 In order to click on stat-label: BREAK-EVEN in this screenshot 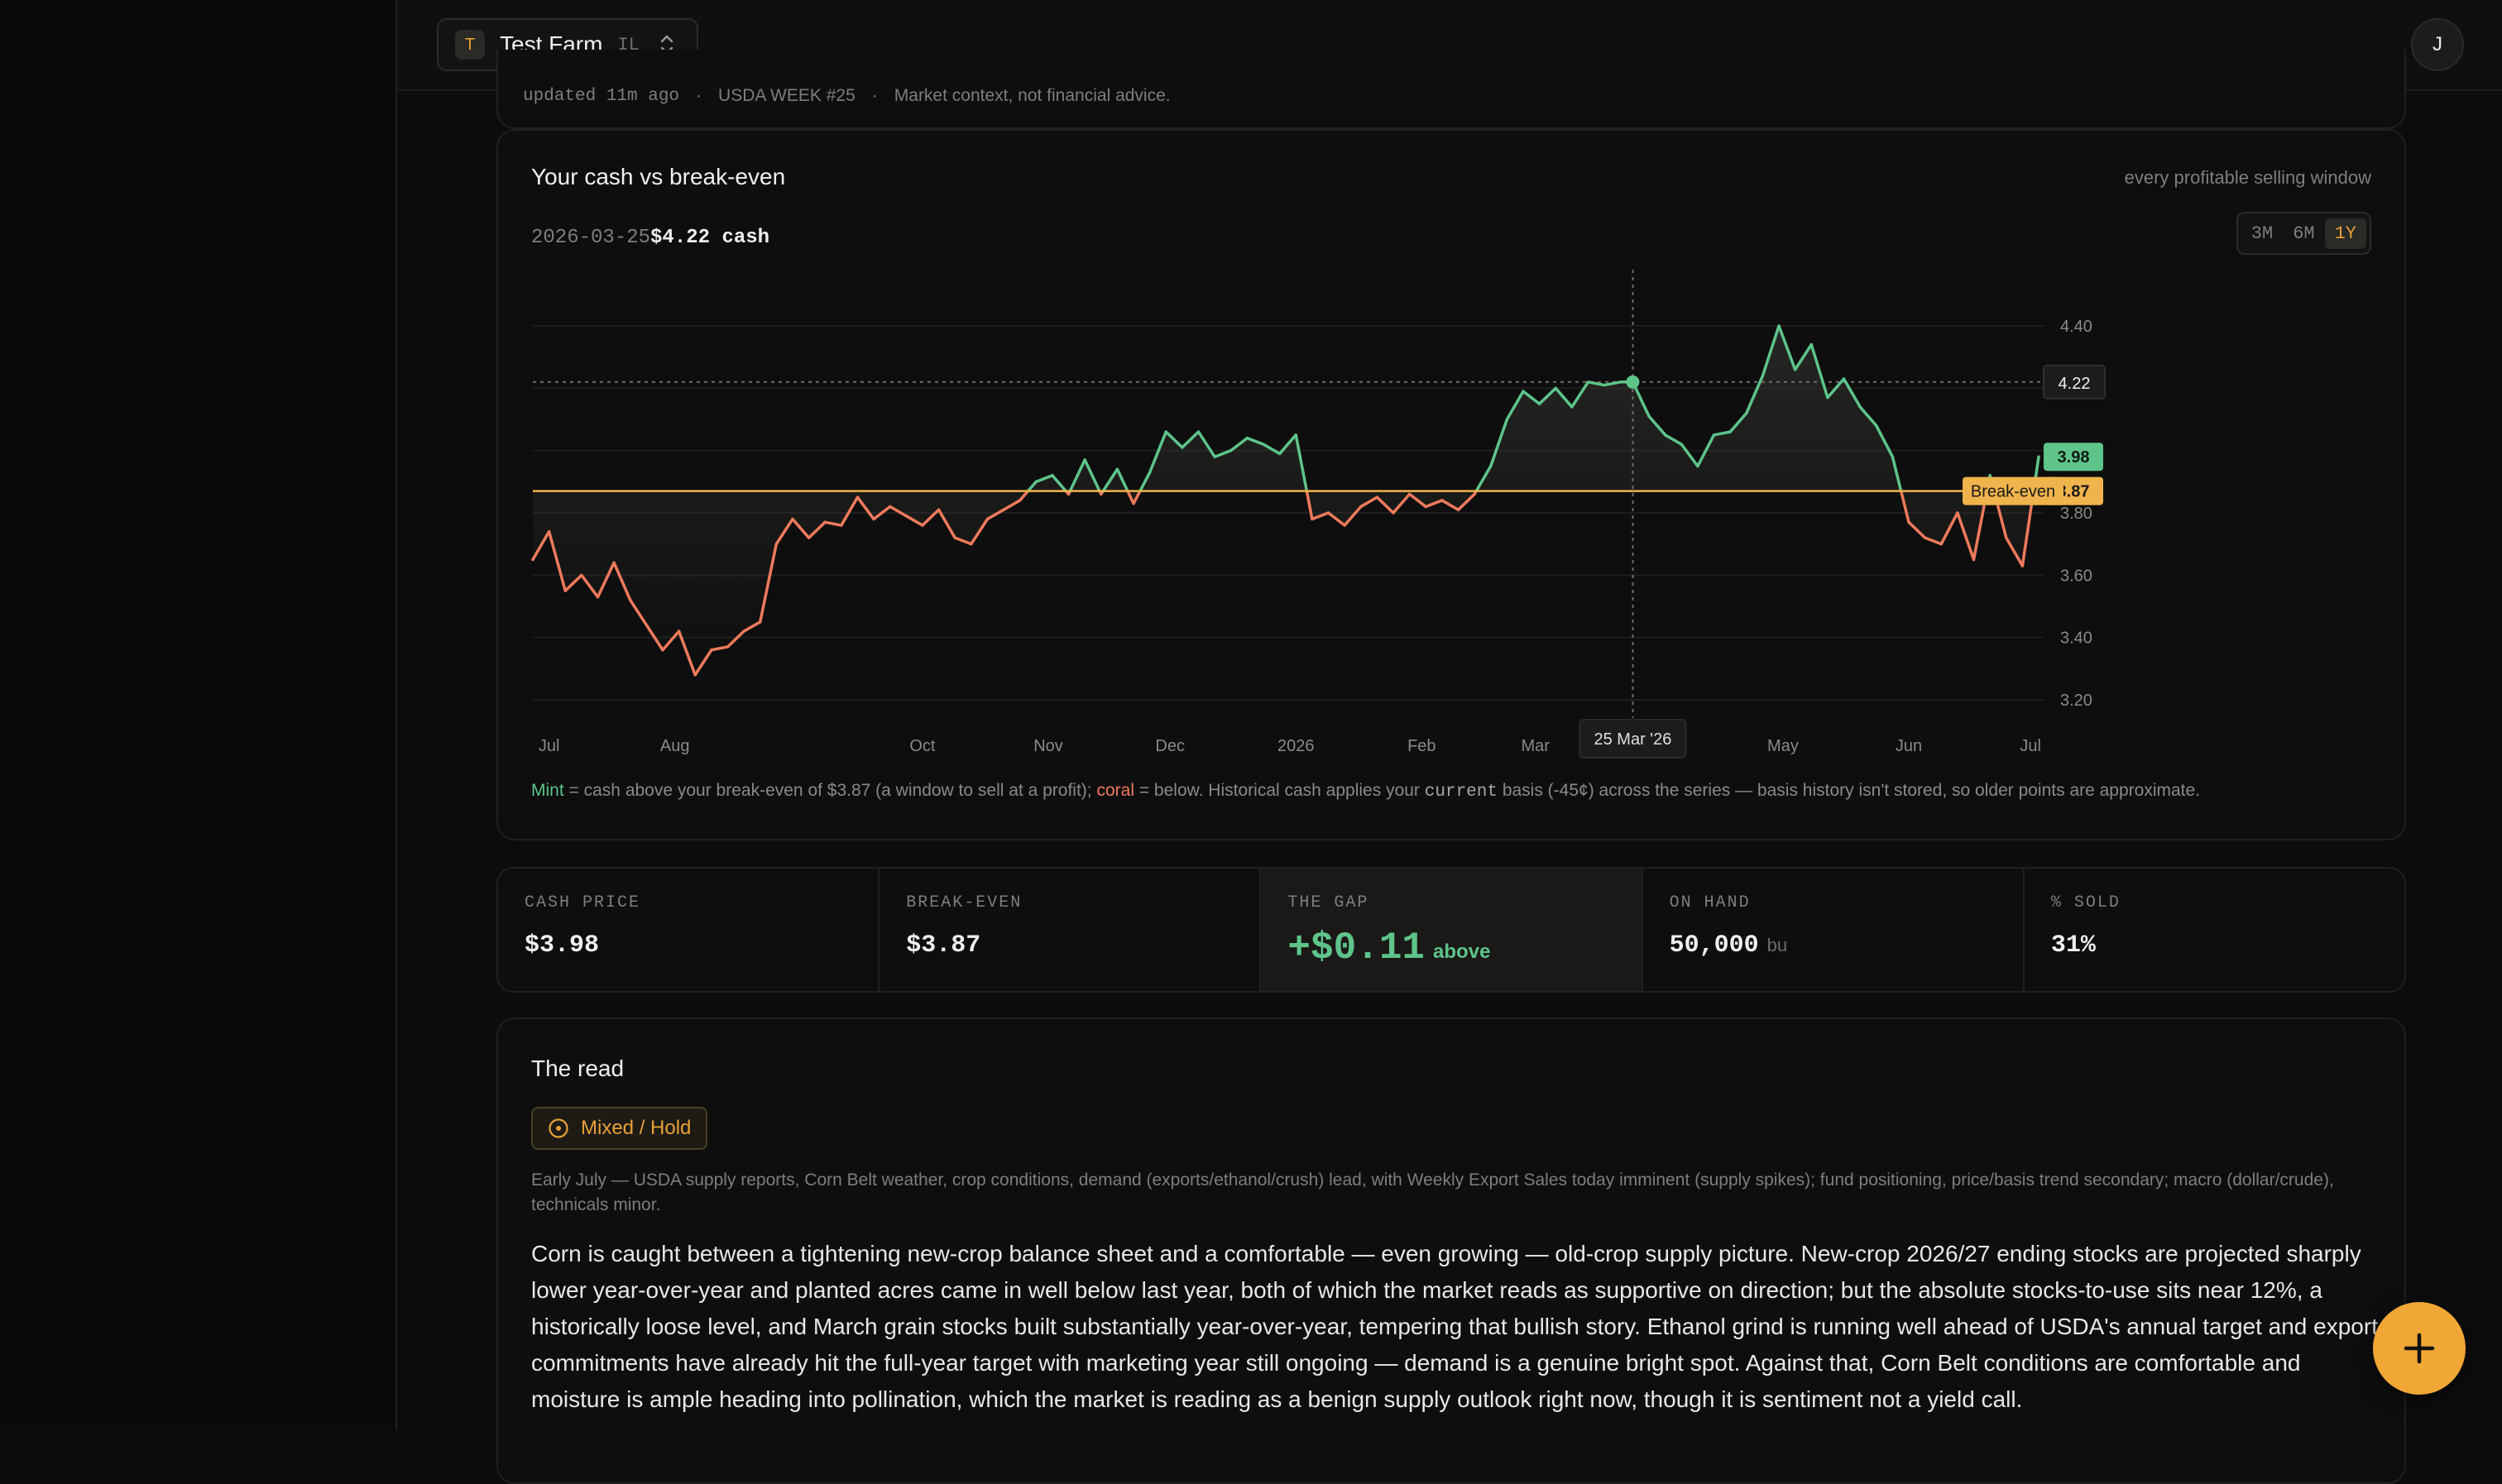, I will do `click(965, 902)`.